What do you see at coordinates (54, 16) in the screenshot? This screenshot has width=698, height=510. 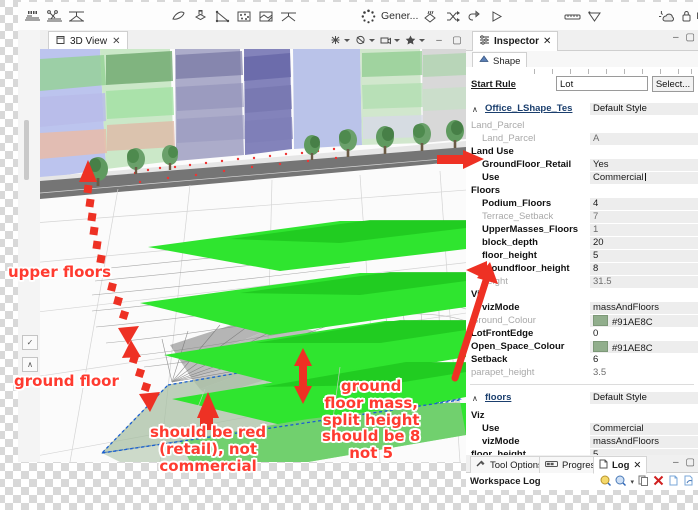 I see `graph-edit-icon` at bounding box center [54, 16].